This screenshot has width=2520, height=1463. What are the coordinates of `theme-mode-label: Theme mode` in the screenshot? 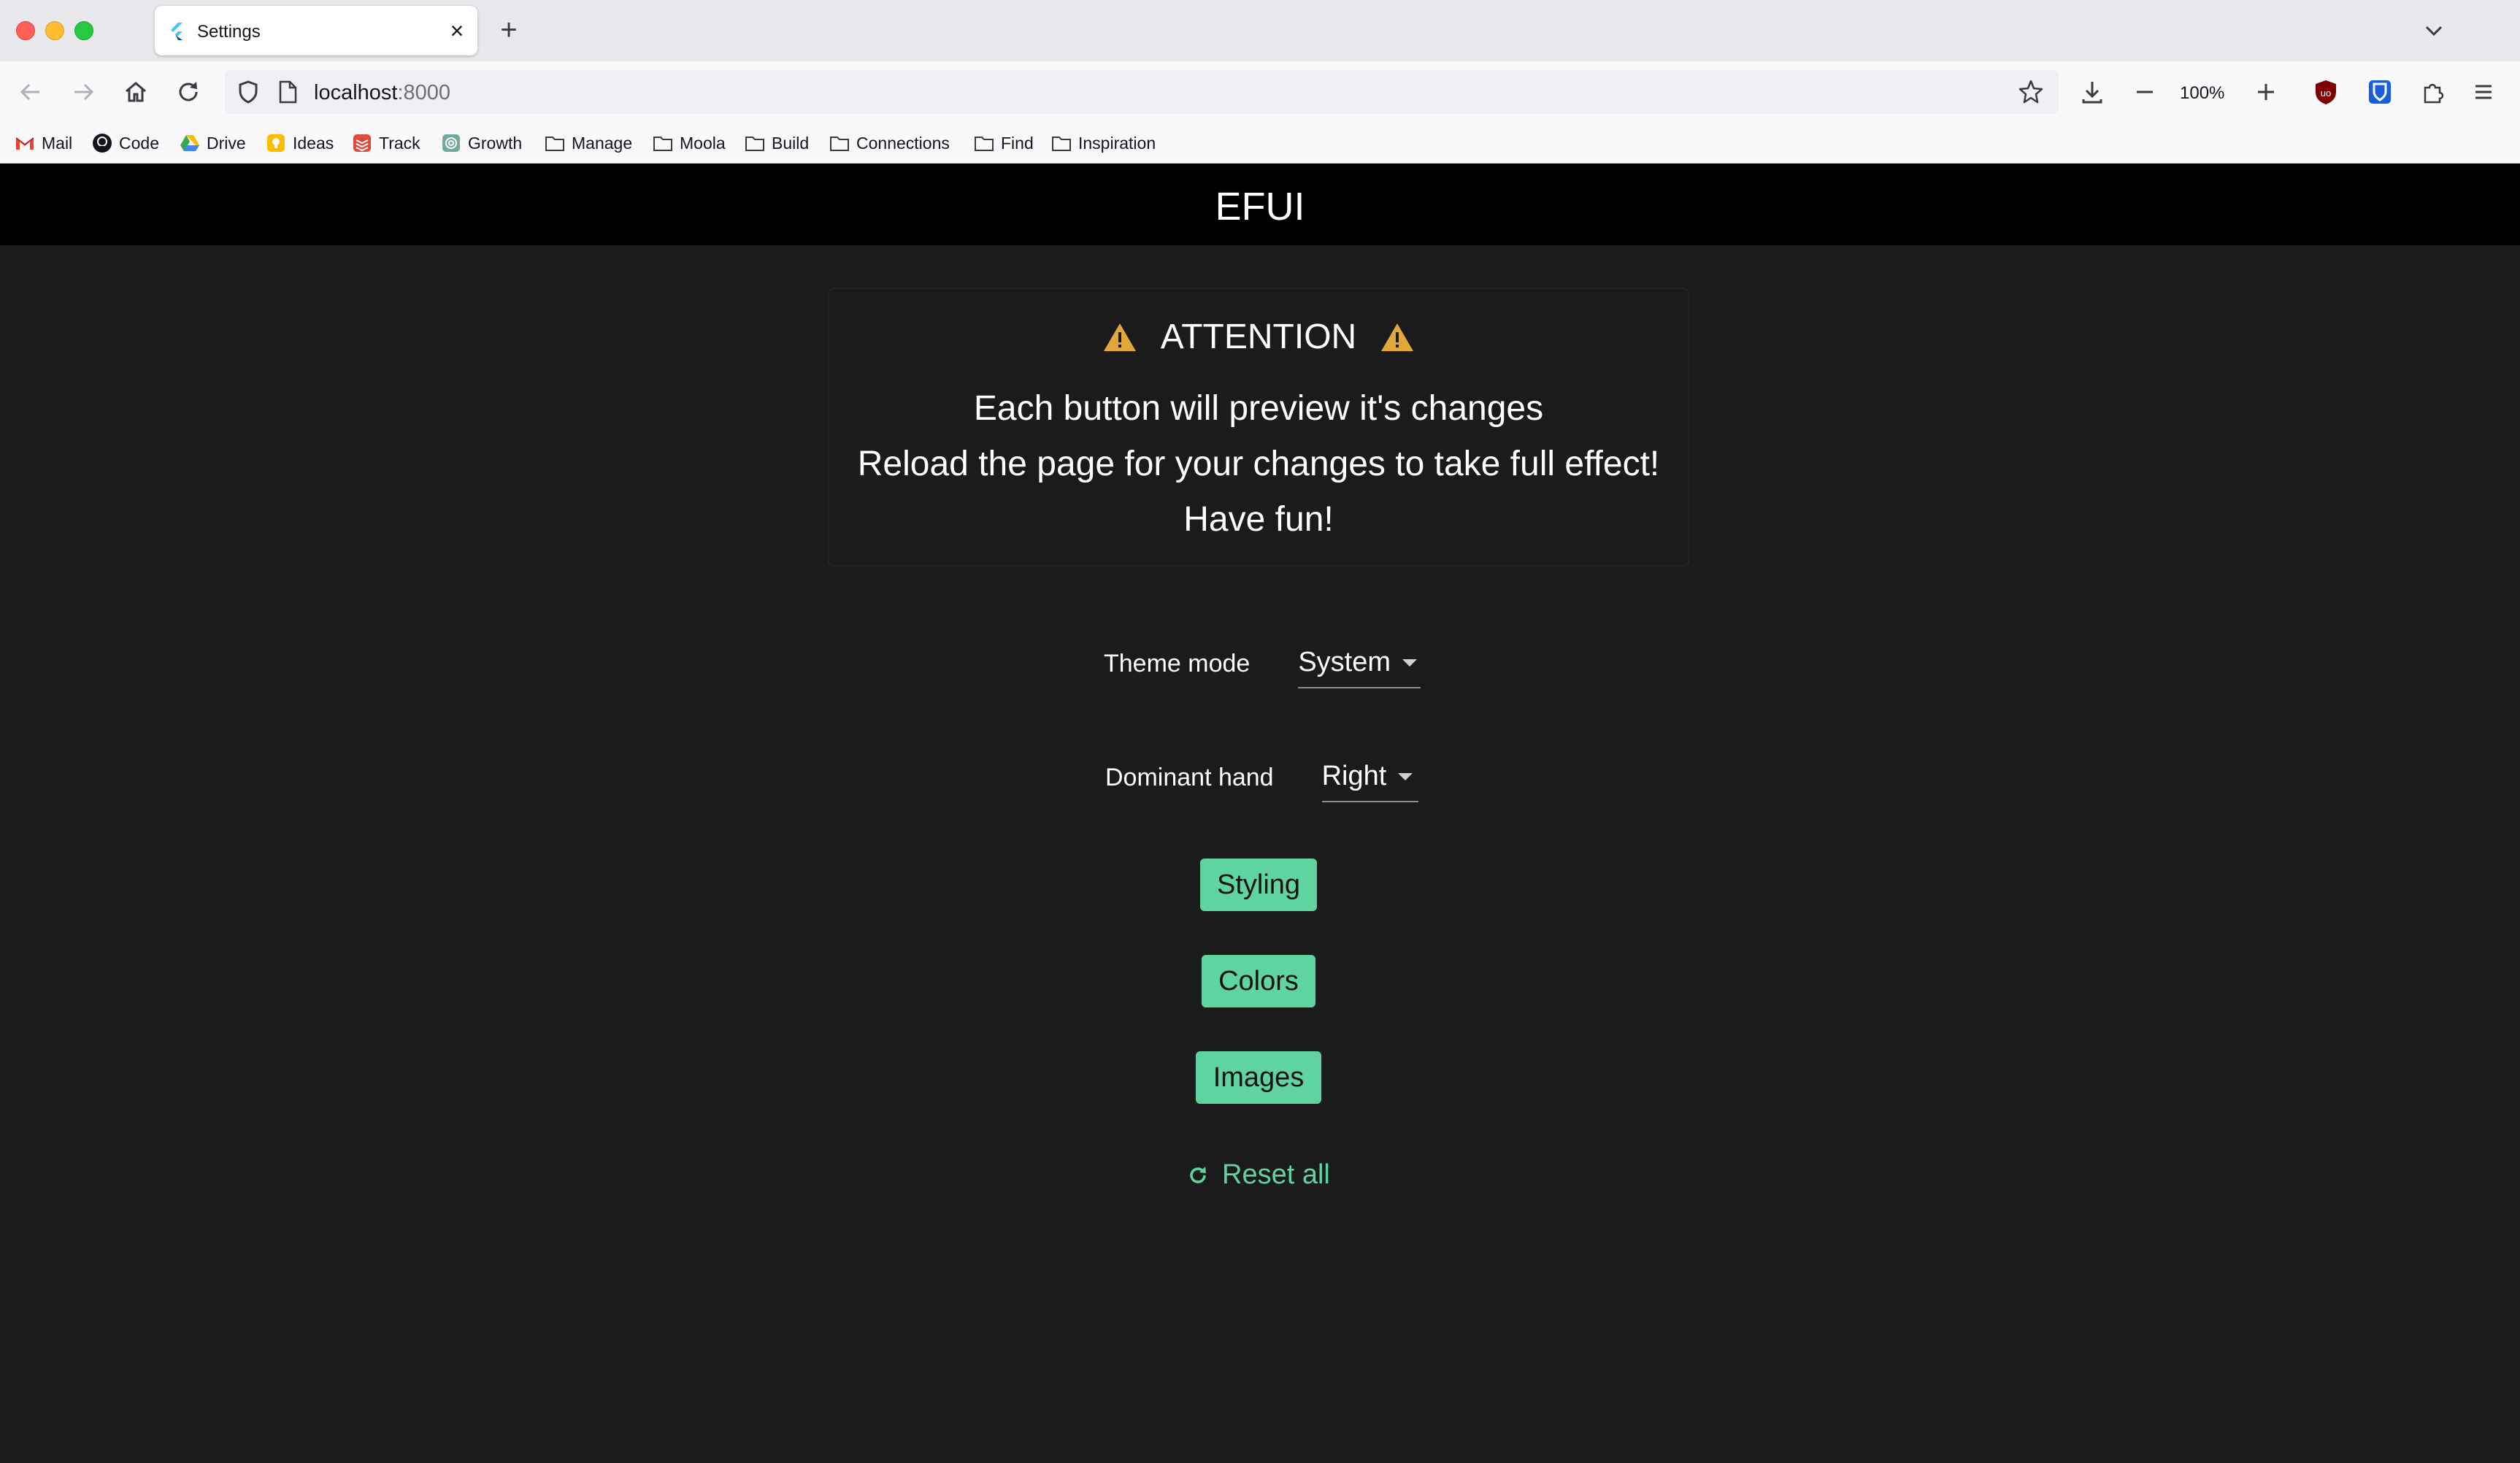 It's located at (1177, 664).